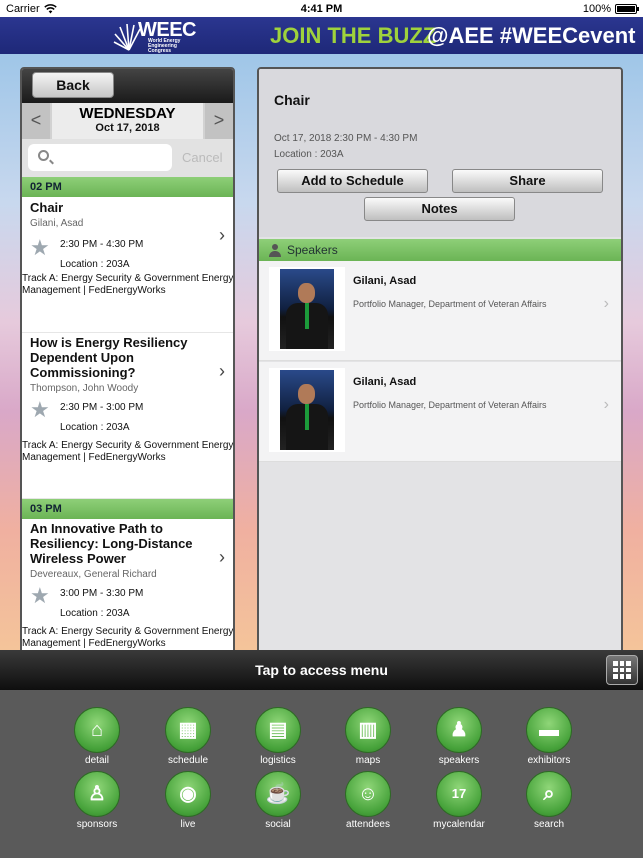  I want to click on menu-item-search: ⌕ search, so click(549, 800).